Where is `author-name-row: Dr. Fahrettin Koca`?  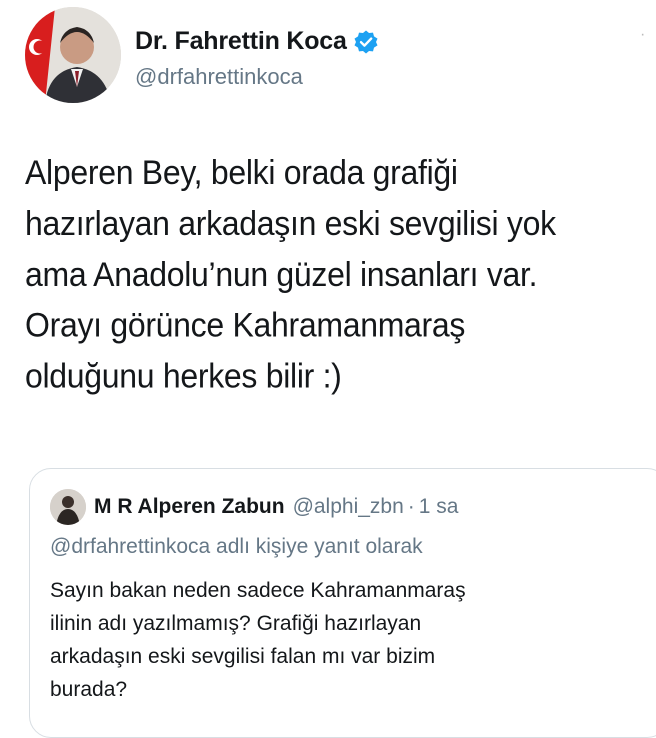
author-name-row: Dr. Fahrettin Koca is located at coordinates (257, 41).